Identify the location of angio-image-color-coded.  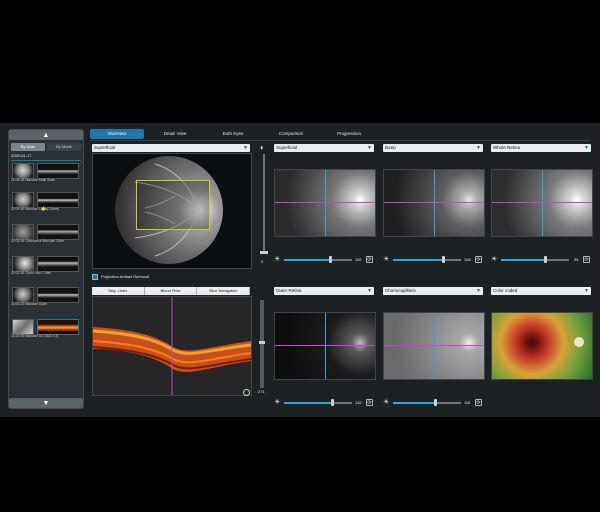
(542, 346).